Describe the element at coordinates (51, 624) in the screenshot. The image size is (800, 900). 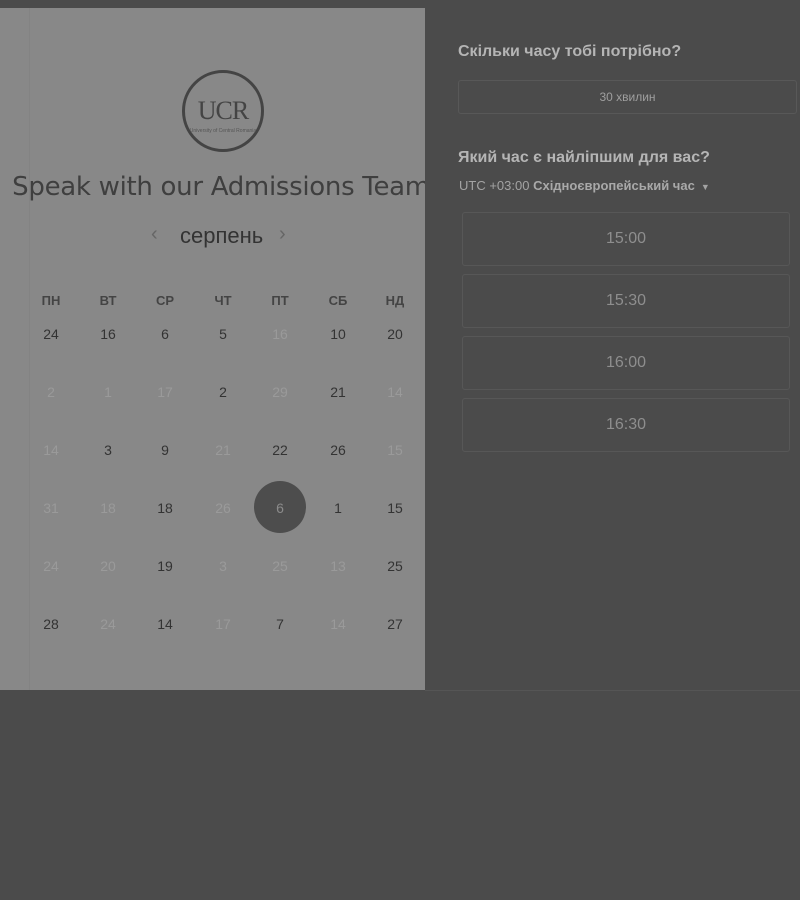
I see `calendar-day: 28` at that location.